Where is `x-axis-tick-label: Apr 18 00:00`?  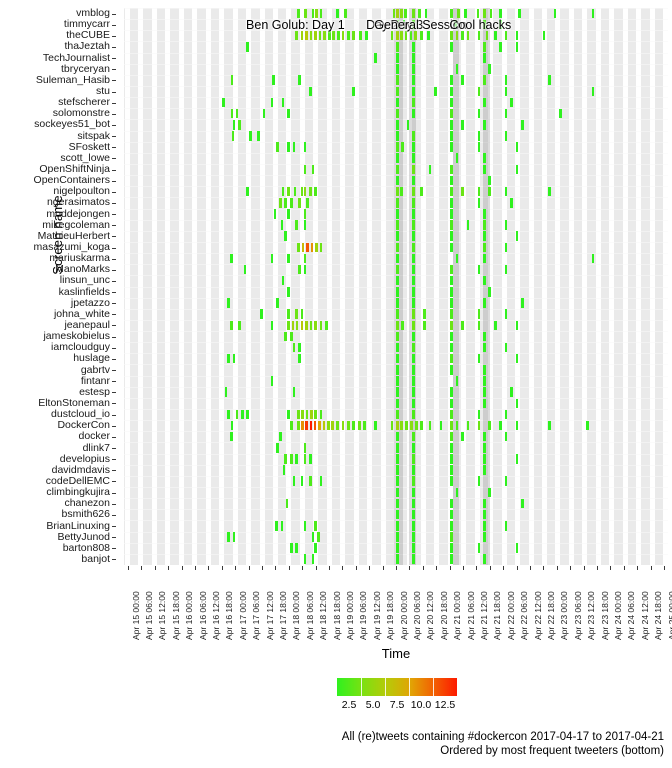 x-axis-tick-label: Apr 18 00:00 is located at coordinates (296, 615).